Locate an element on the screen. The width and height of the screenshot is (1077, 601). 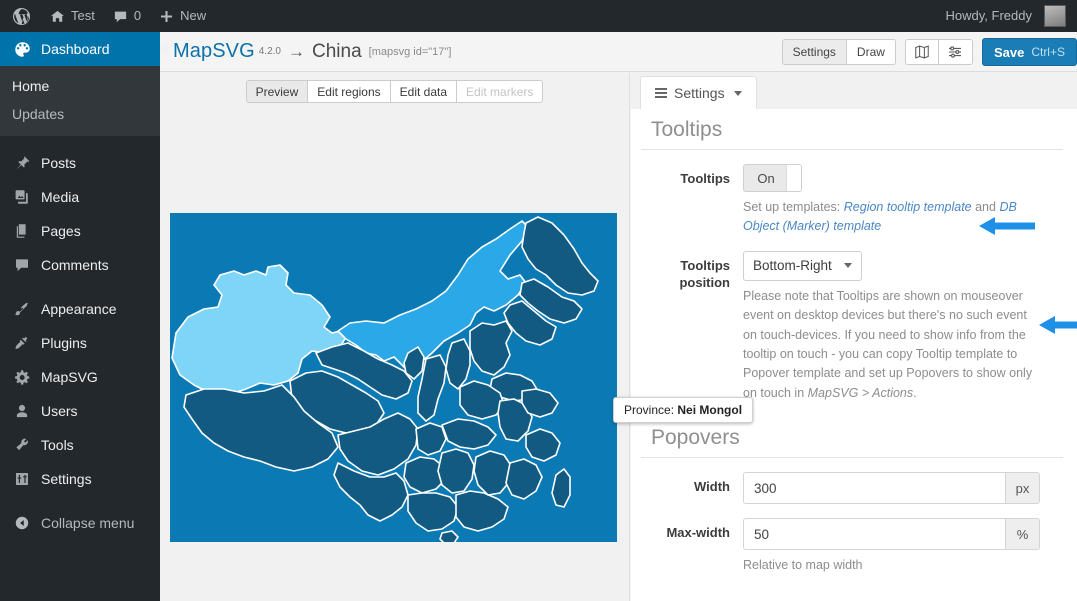
save-button: Save Ctrl+S is located at coordinates (1029, 52).